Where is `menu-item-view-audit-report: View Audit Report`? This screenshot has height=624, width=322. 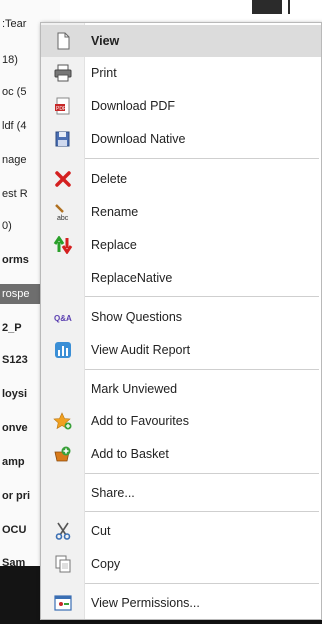
menu-item-view-audit-report: View Audit Report is located at coordinates (181, 350).